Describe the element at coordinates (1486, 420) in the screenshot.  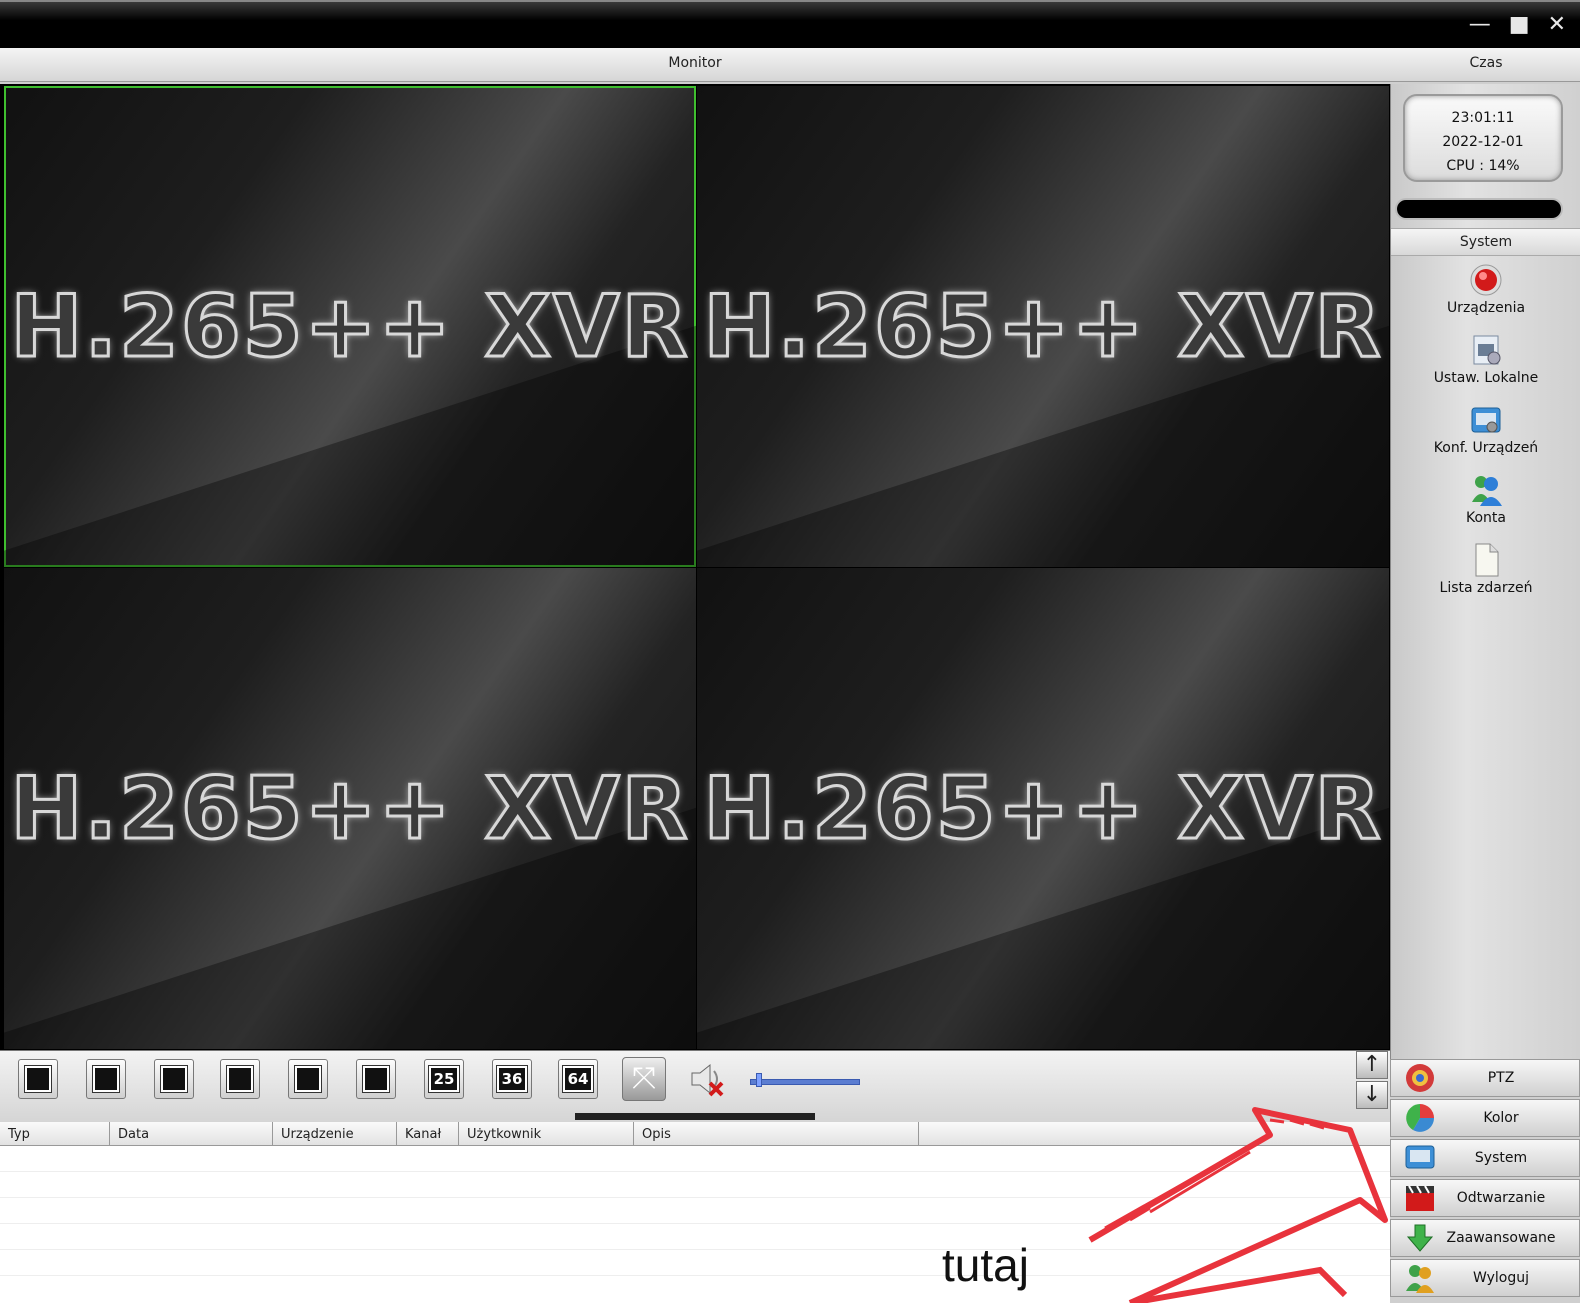
I see `device-config-icon` at that location.